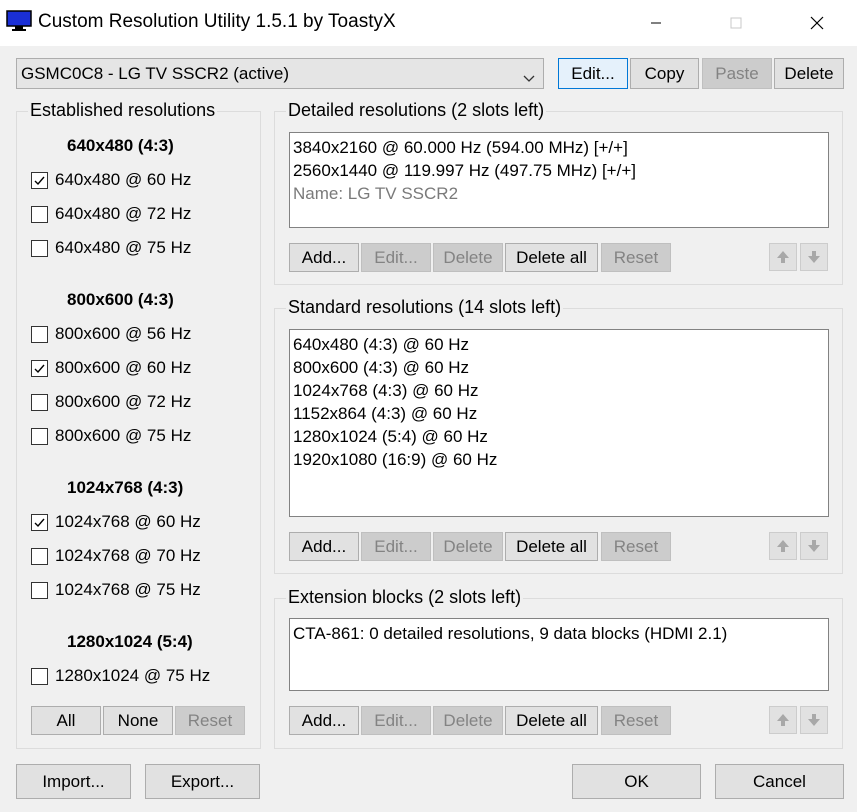 The width and height of the screenshot is (857, 812). What do you see at coordinates (559, 459) in the screenshot?
I see `list-item: 1920x1080 (16:9) @ 60 Hz` at bounding box center [559, 459].